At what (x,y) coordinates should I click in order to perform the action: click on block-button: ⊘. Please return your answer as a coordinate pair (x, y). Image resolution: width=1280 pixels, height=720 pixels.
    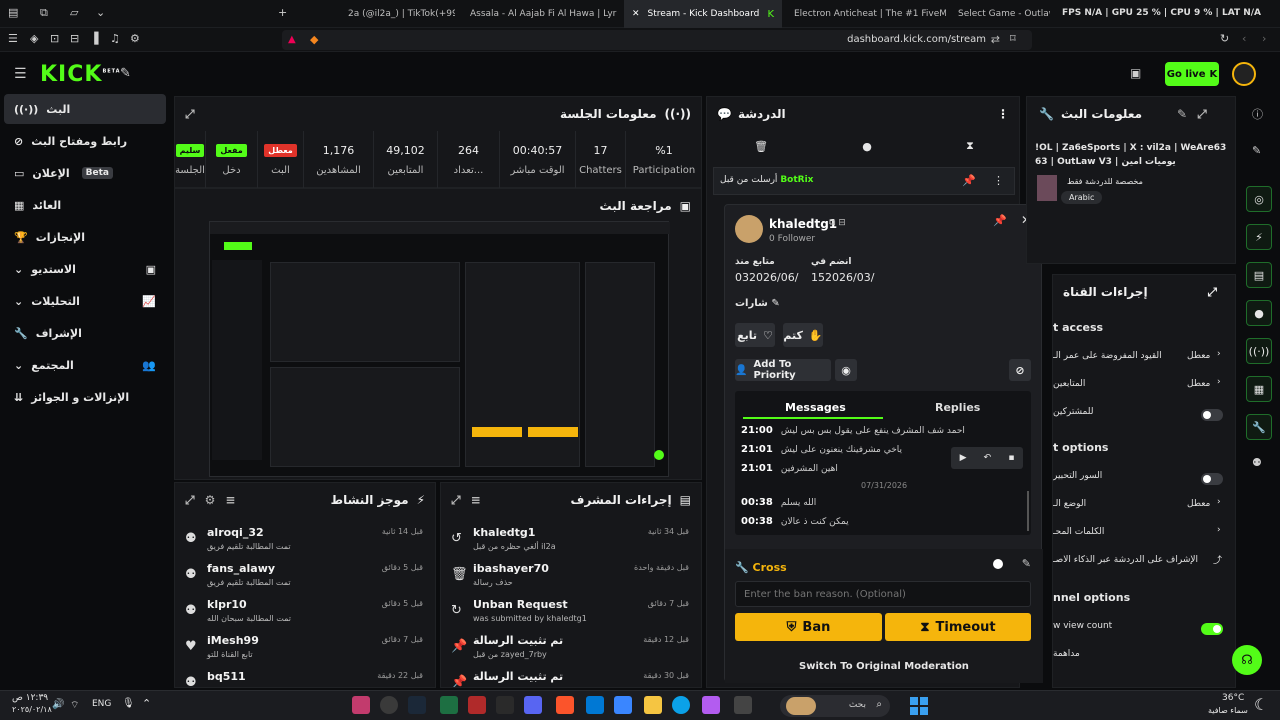
    Looking at the image, I should click on (1020, 370).